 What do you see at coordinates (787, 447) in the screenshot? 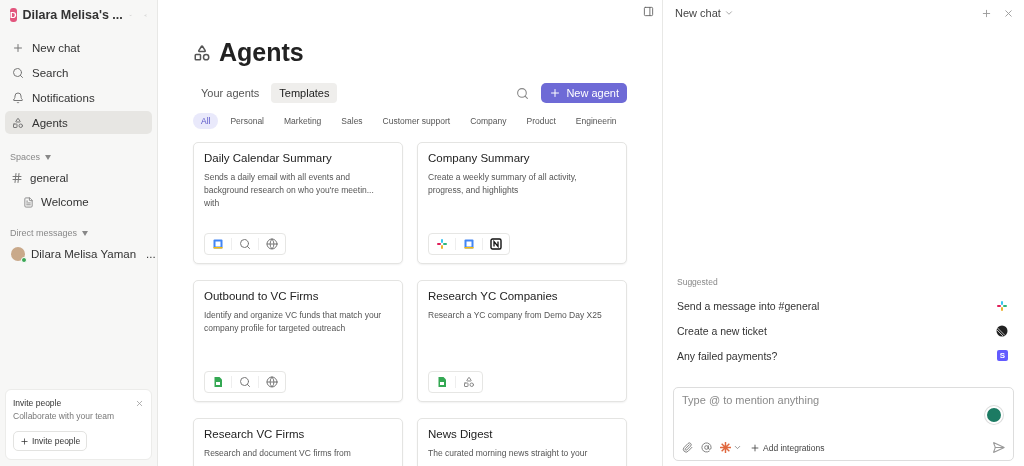
I see `add-integrations-button: Add integrations` at bounding box center [787, 447].